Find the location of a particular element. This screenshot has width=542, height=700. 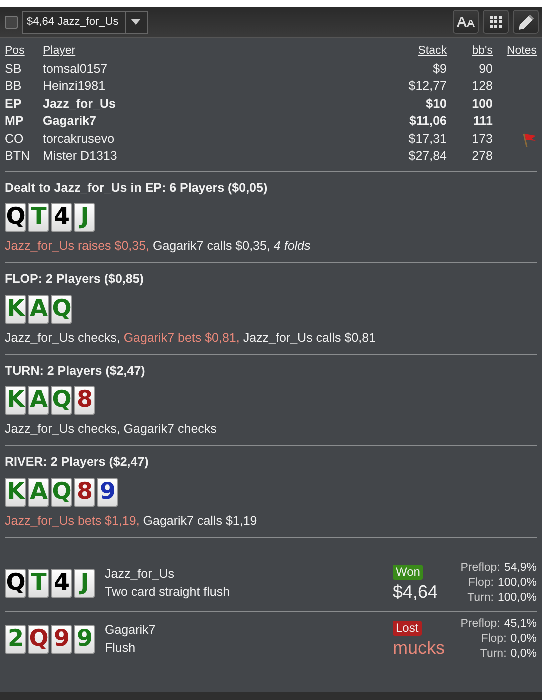

position-cell-text: BB is located at coordinates (14, 86).